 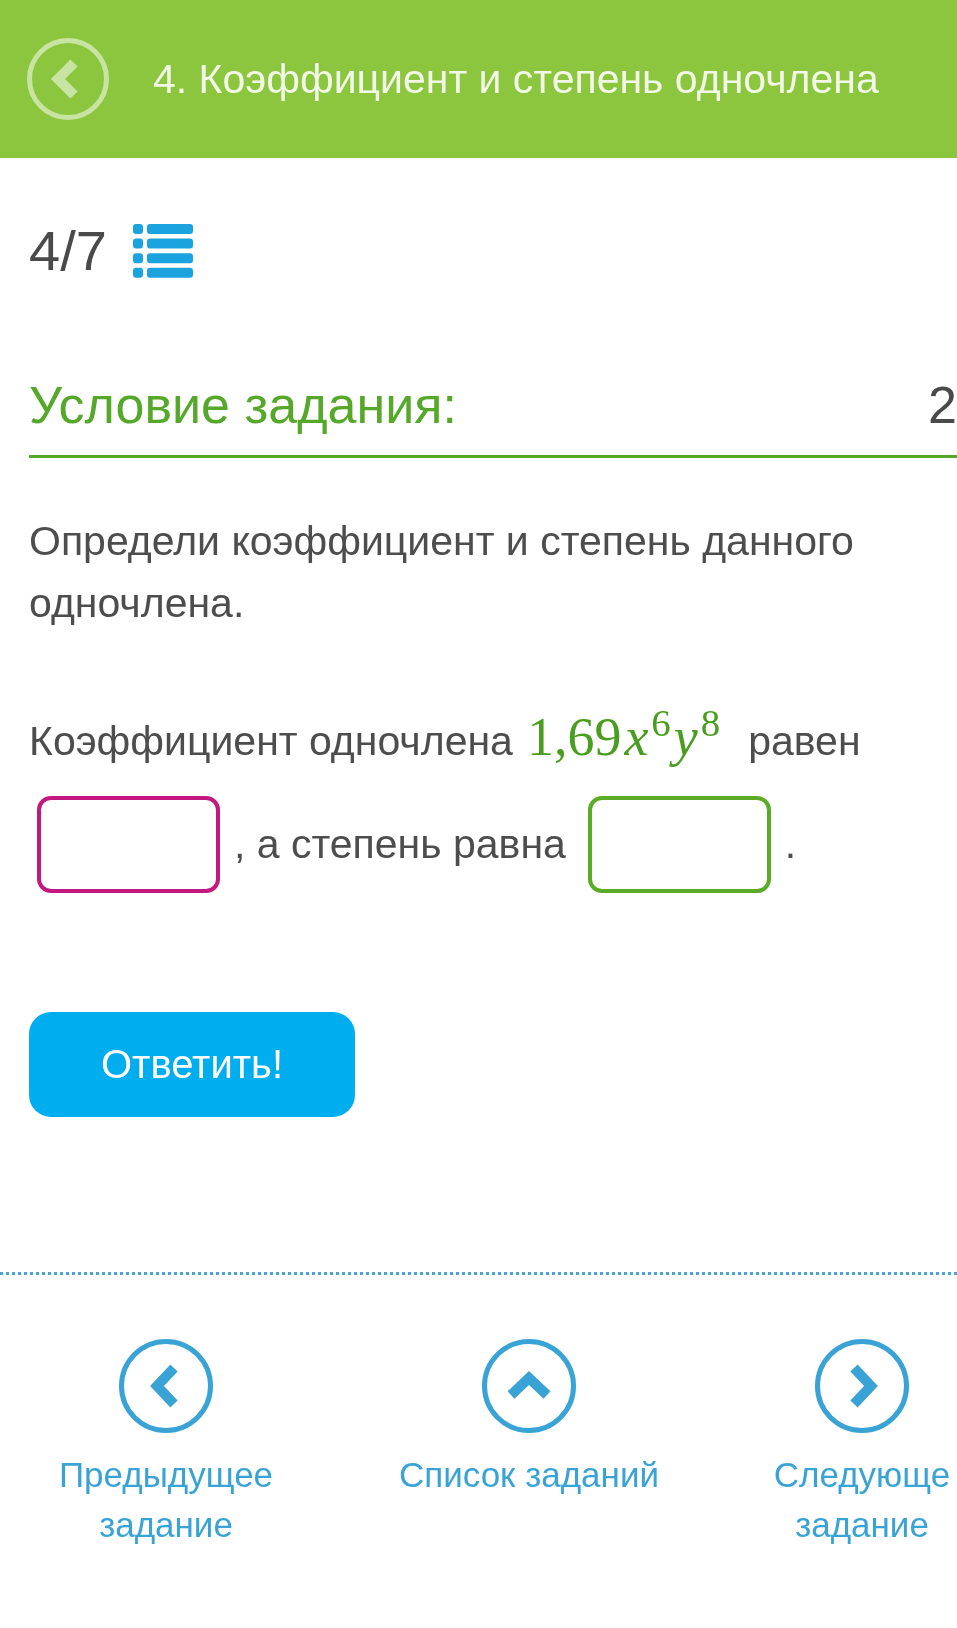 I want to click on side-number: 2, so click(x=942, y=405).